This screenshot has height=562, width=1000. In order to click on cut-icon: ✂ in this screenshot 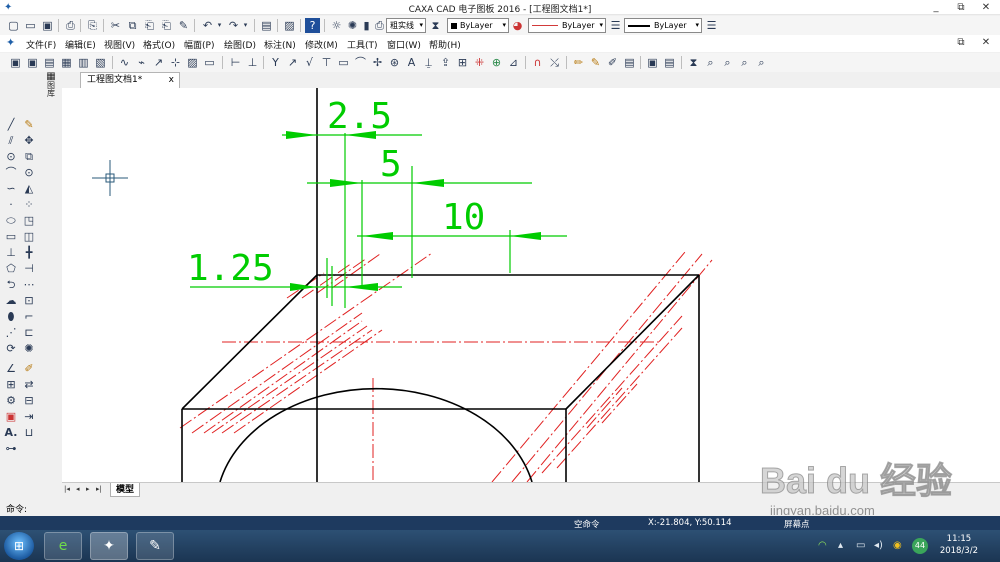, I will do `click(115, 25)`.